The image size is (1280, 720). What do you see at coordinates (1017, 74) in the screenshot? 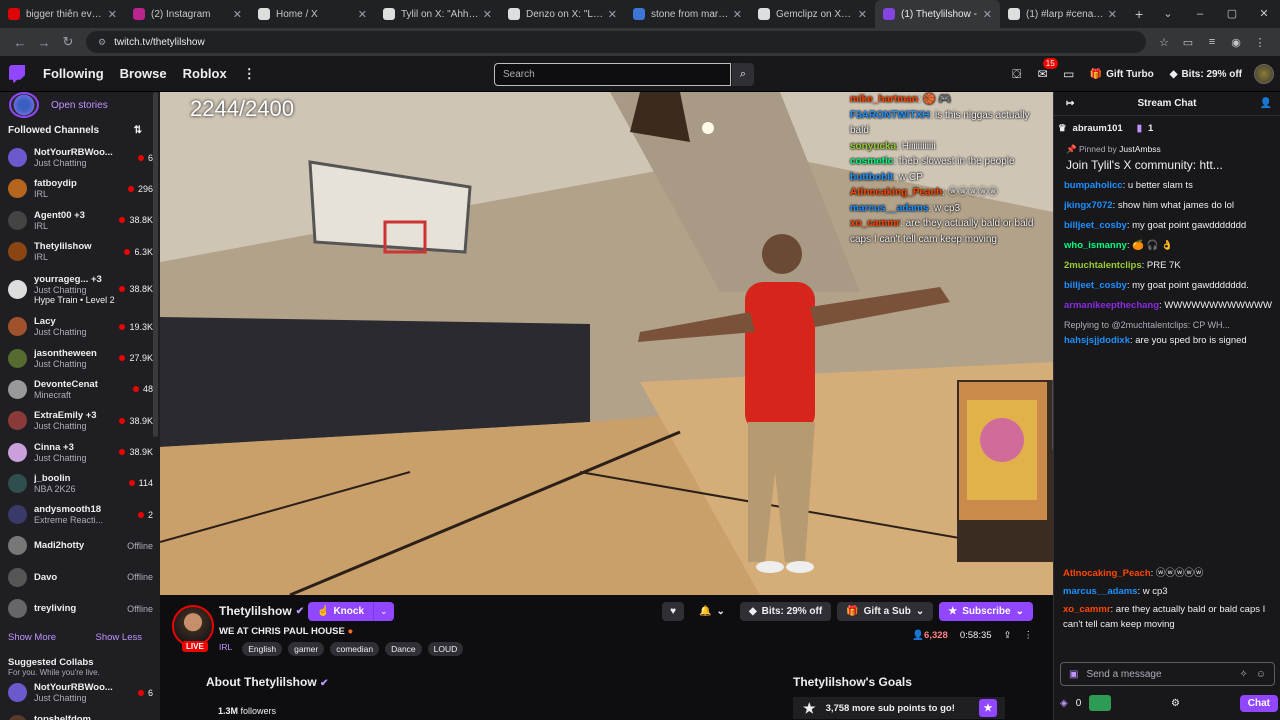
I see `drops-icon: ⛋` at bounding box center [1017, 74].